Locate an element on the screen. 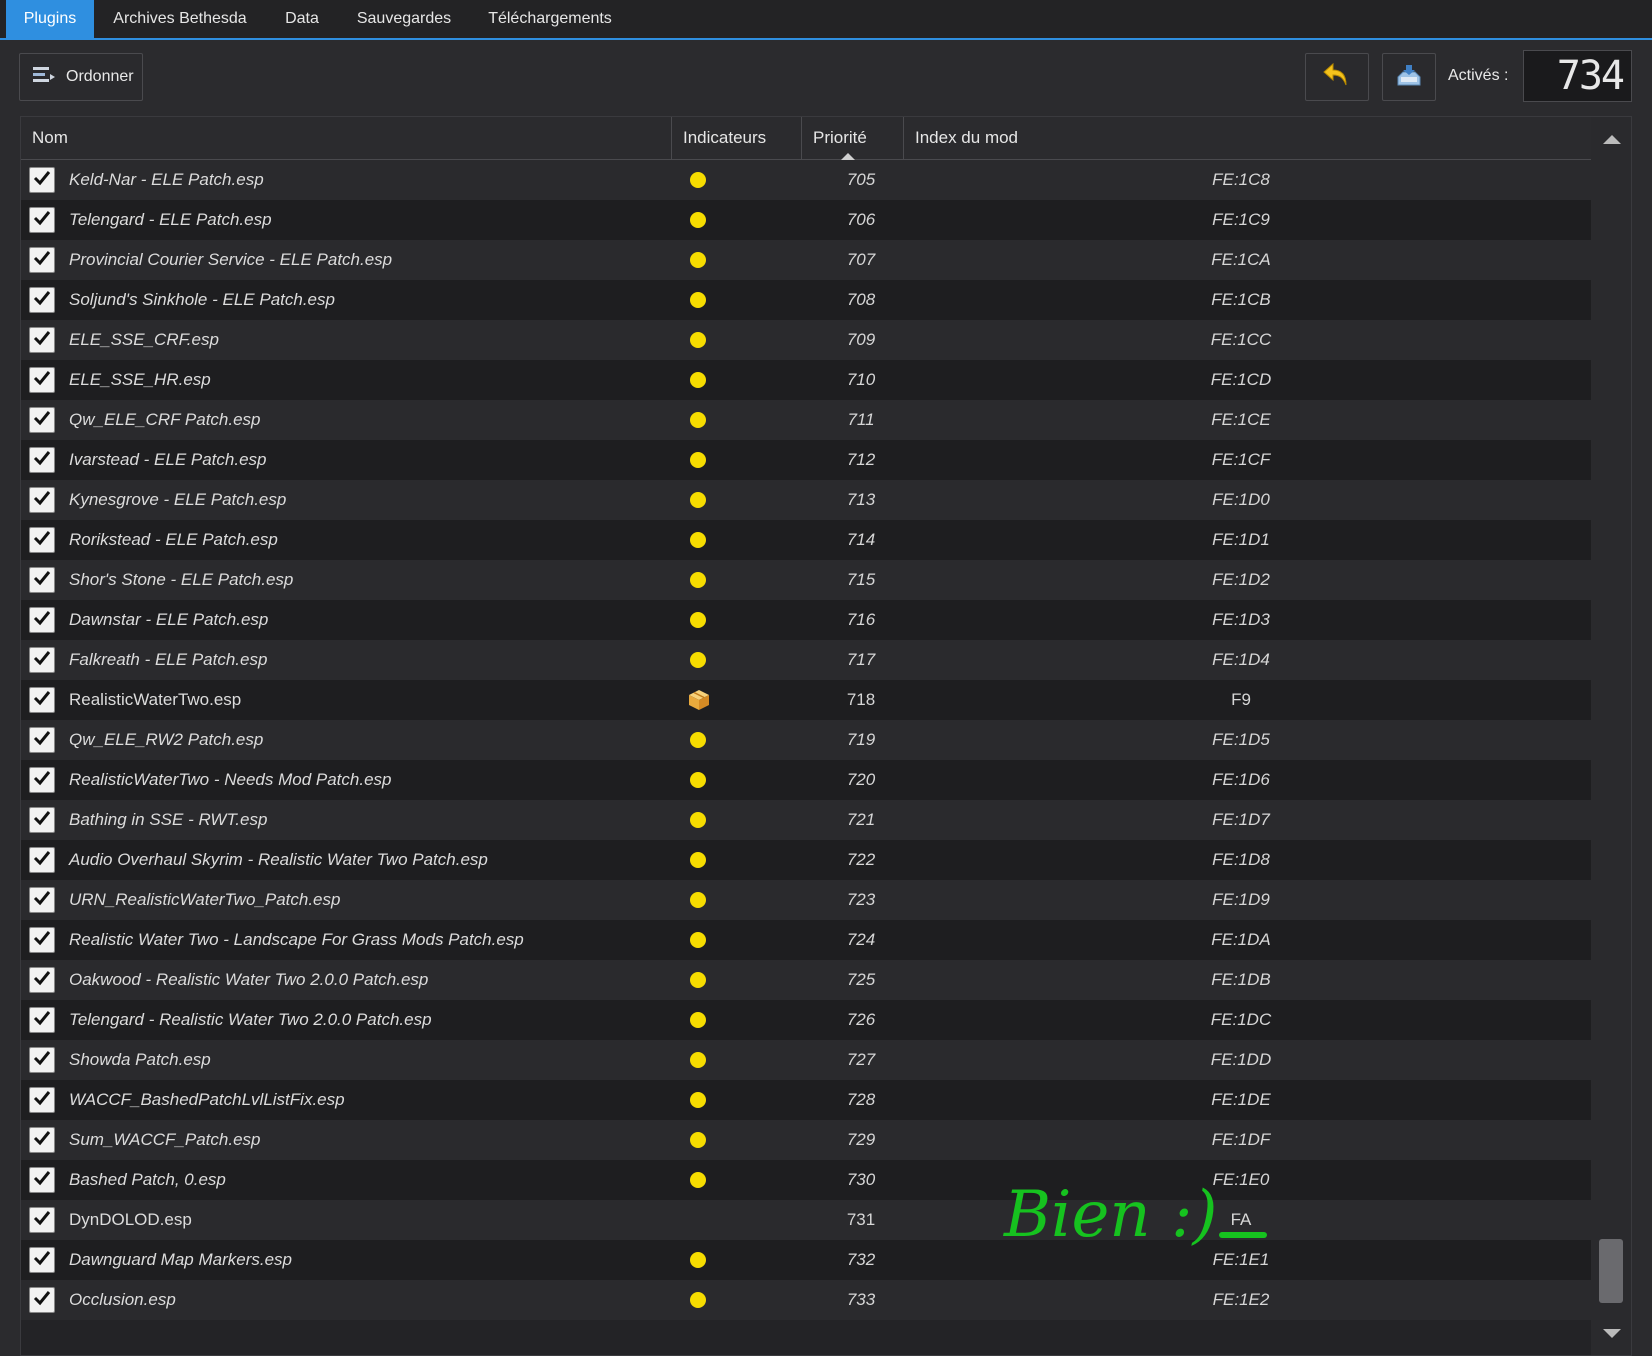  undo-arrow-icon is located at coordinates (1337, 77).